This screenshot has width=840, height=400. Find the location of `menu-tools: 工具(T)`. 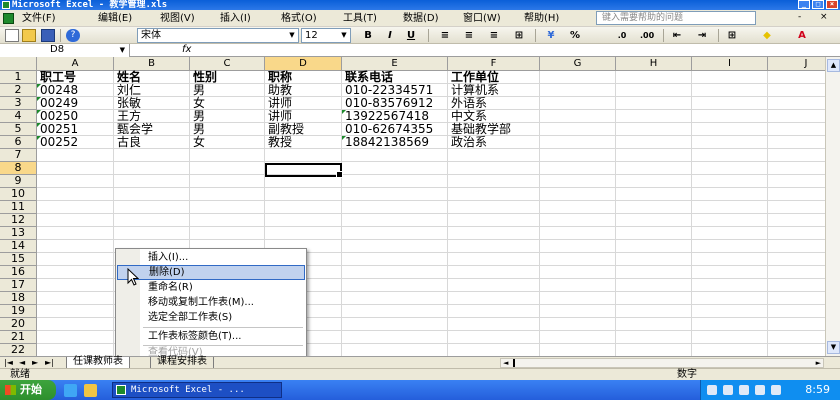

menu-tools: 工具(T) is located at coordinates (360, 18).